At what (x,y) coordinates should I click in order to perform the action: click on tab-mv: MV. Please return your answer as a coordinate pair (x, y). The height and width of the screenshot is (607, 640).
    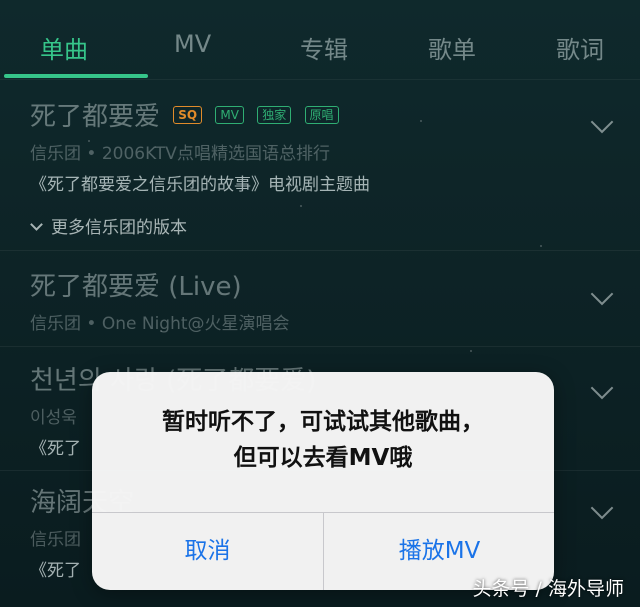
    Looking at the image, I should click on (192, 44).